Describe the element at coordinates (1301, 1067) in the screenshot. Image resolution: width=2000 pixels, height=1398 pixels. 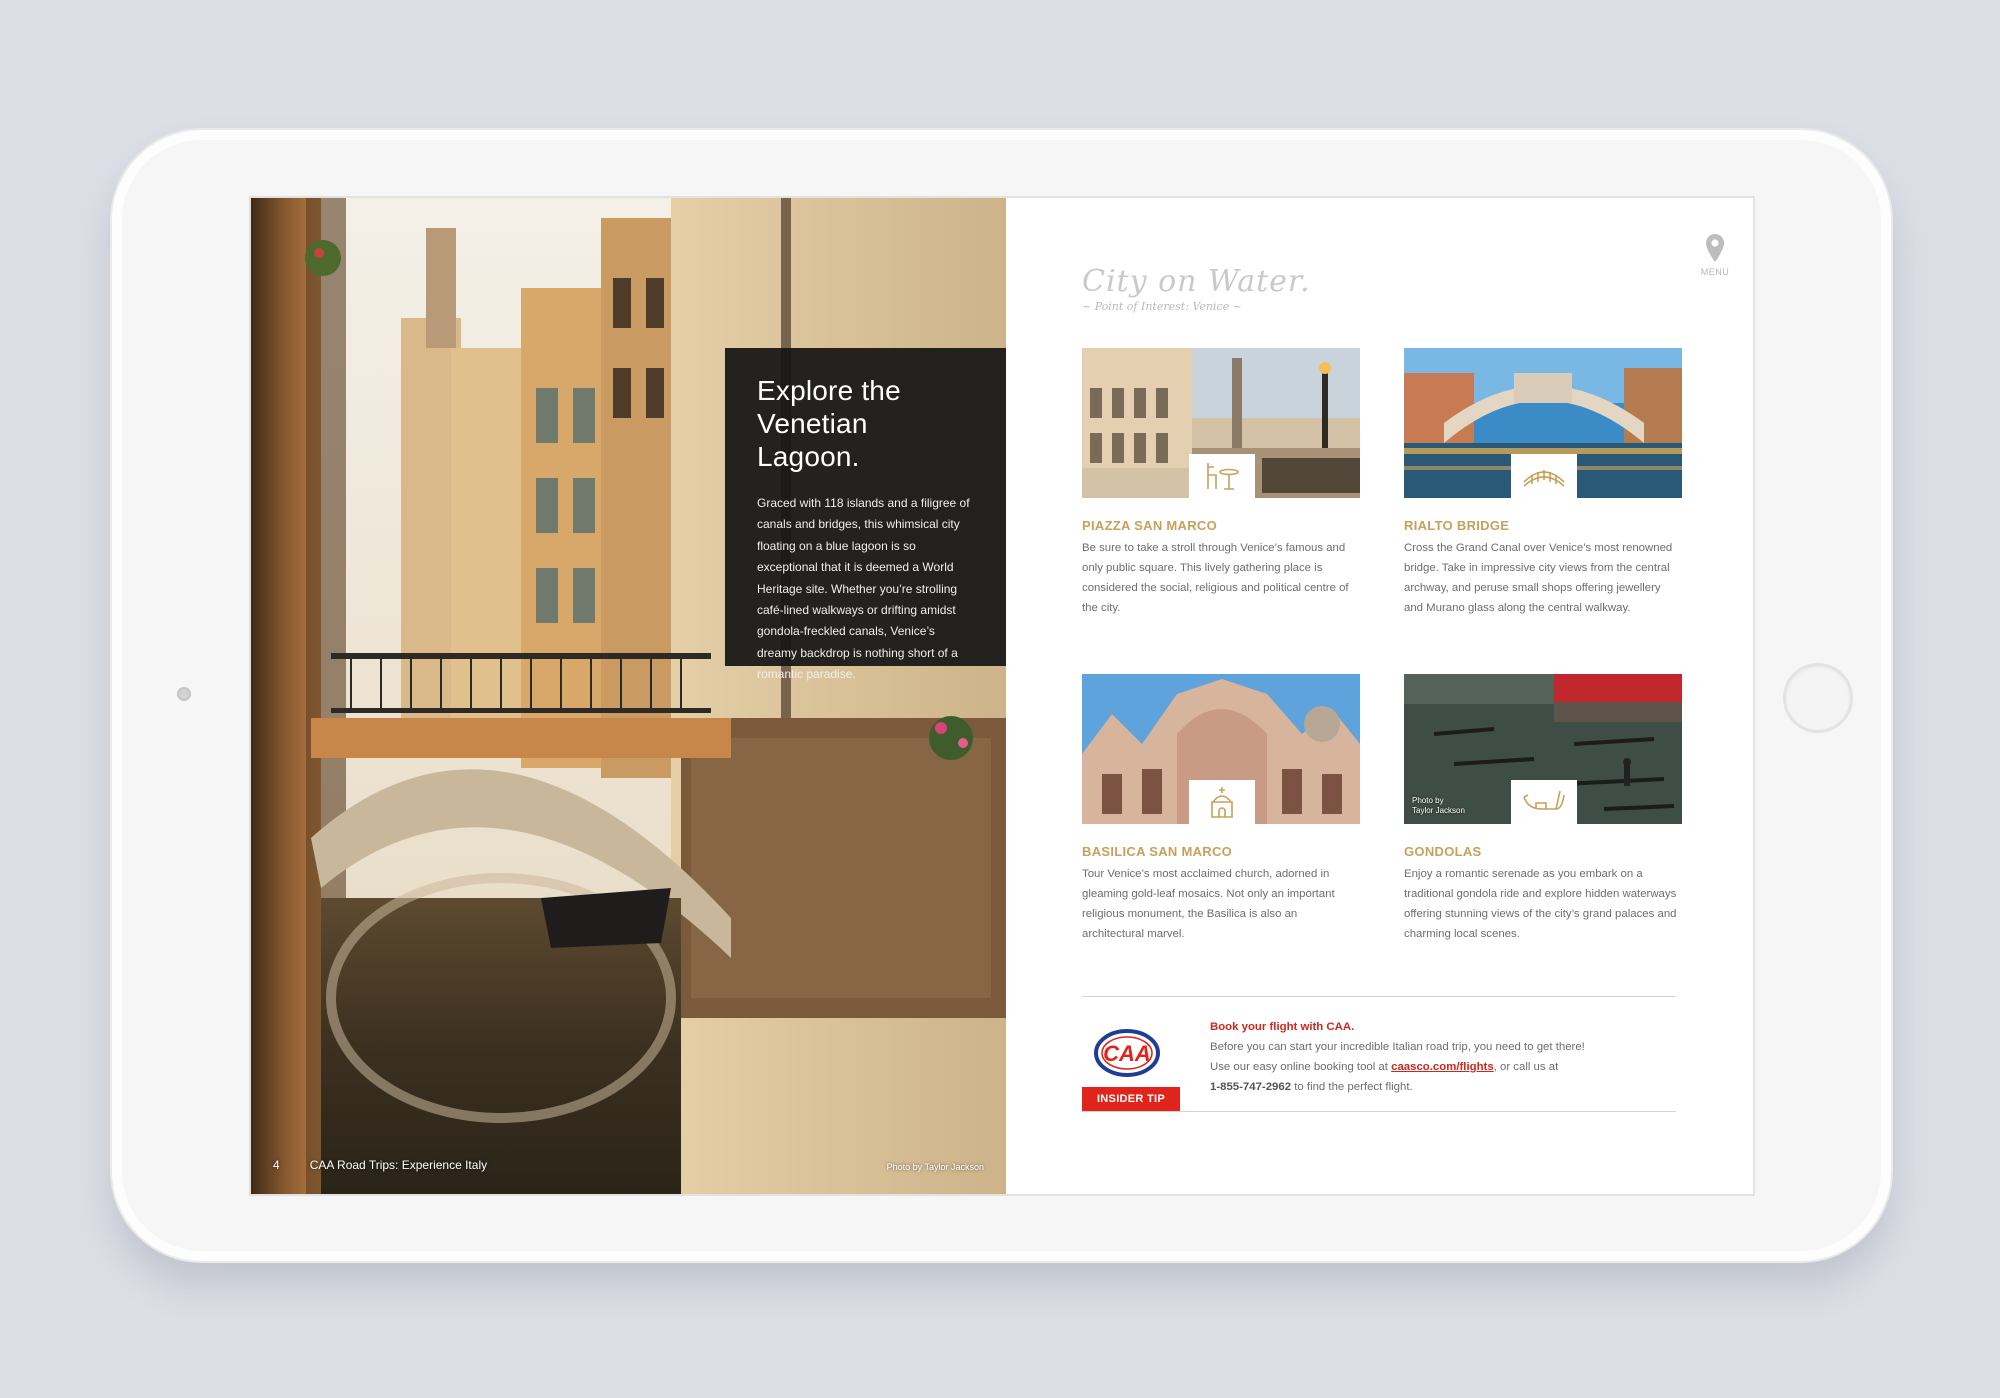
I see `tip-line2-intro: Use our easy online booking tool at` at that location.